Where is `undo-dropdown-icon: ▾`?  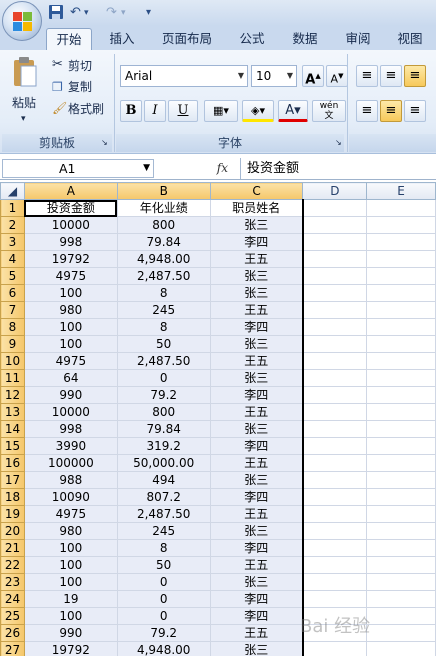
undo-dropdown-icon: ▾ is located at coordinates (86, 13).